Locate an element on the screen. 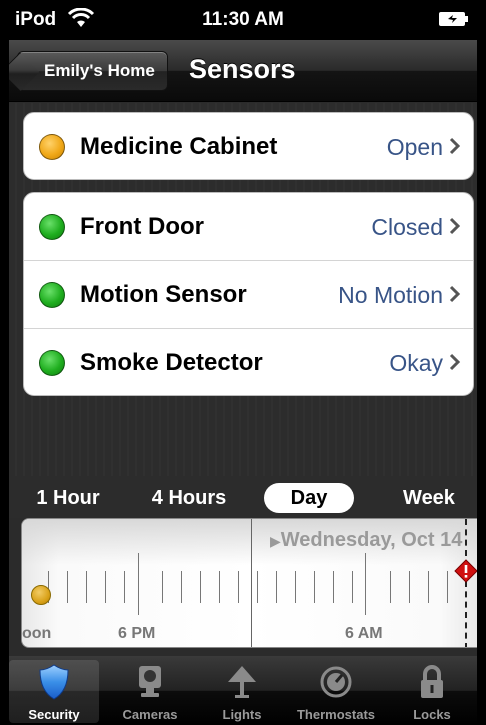  timeline-date: ▶Wednesday, Oct 14 is located at coordinates (366, 540).